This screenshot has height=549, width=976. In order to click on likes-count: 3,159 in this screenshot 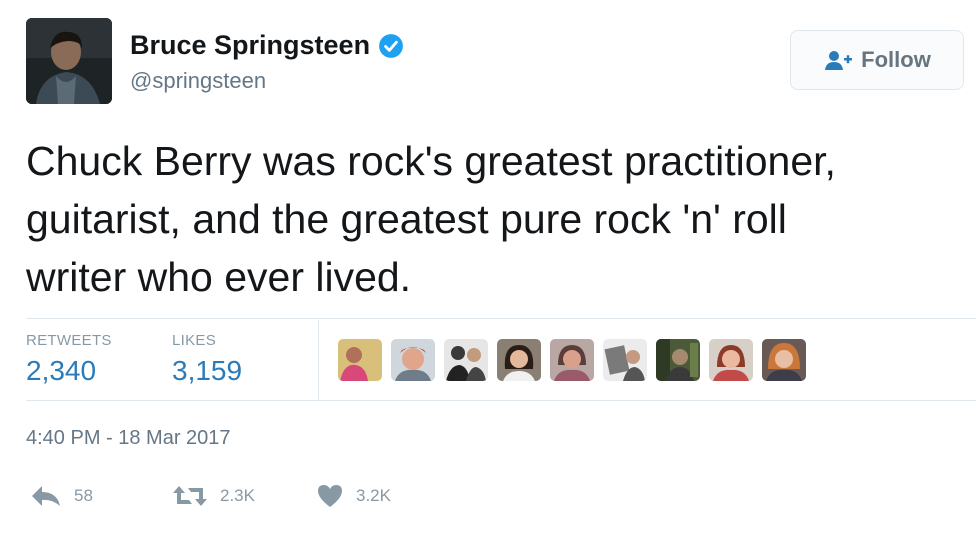, I will do `click(207, 370)`.